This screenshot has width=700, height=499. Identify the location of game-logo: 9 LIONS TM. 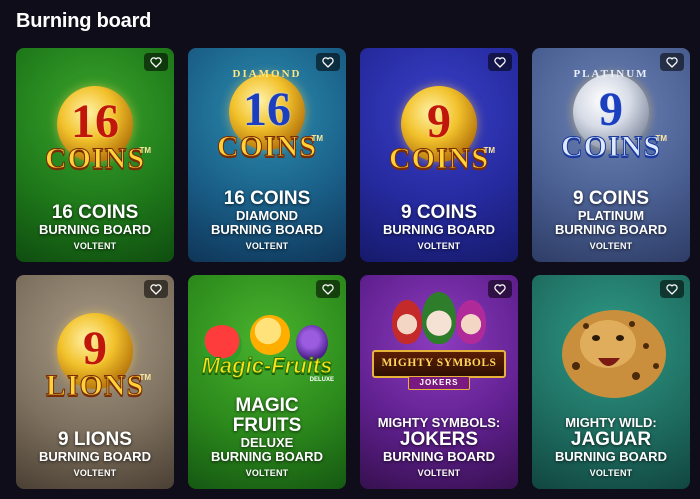
(95, 360).